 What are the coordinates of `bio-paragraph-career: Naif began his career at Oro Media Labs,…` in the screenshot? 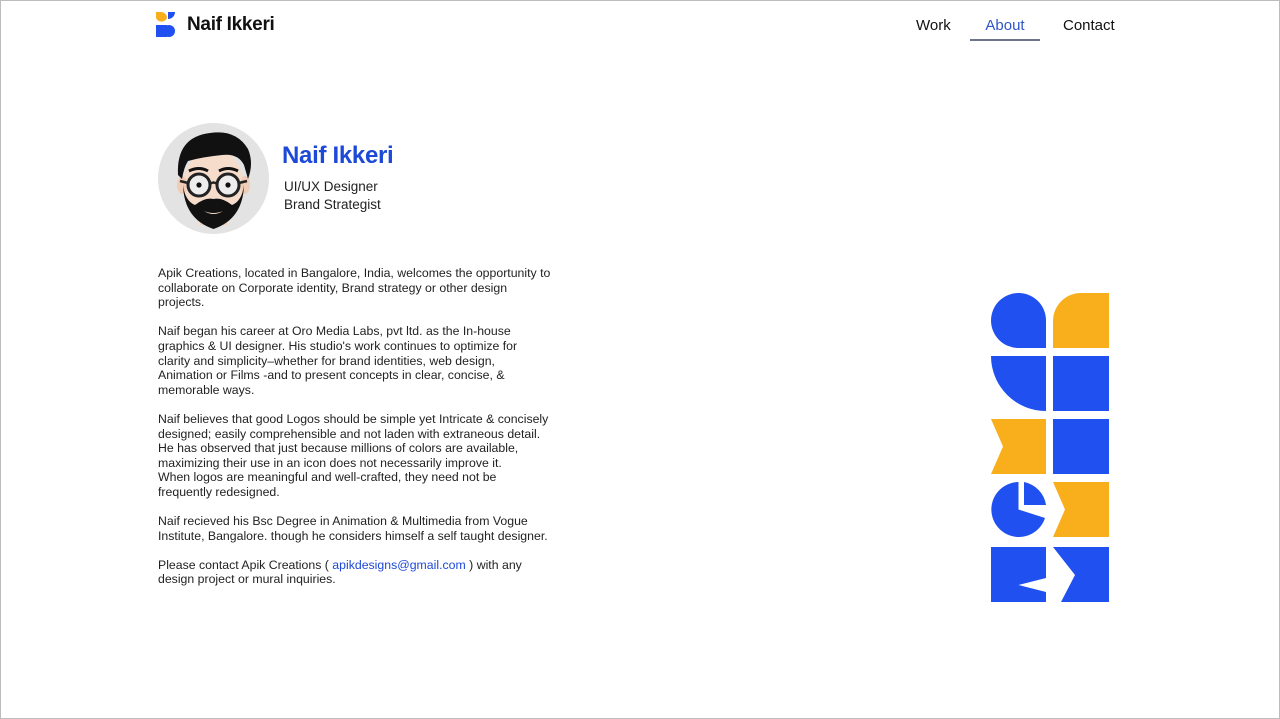 It's located at (338, 360).